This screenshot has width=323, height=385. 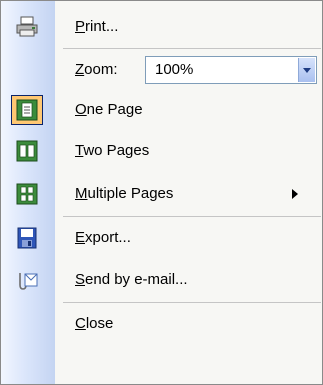 I want to click on multiple-pages-icon, so click(x=27, y=194).